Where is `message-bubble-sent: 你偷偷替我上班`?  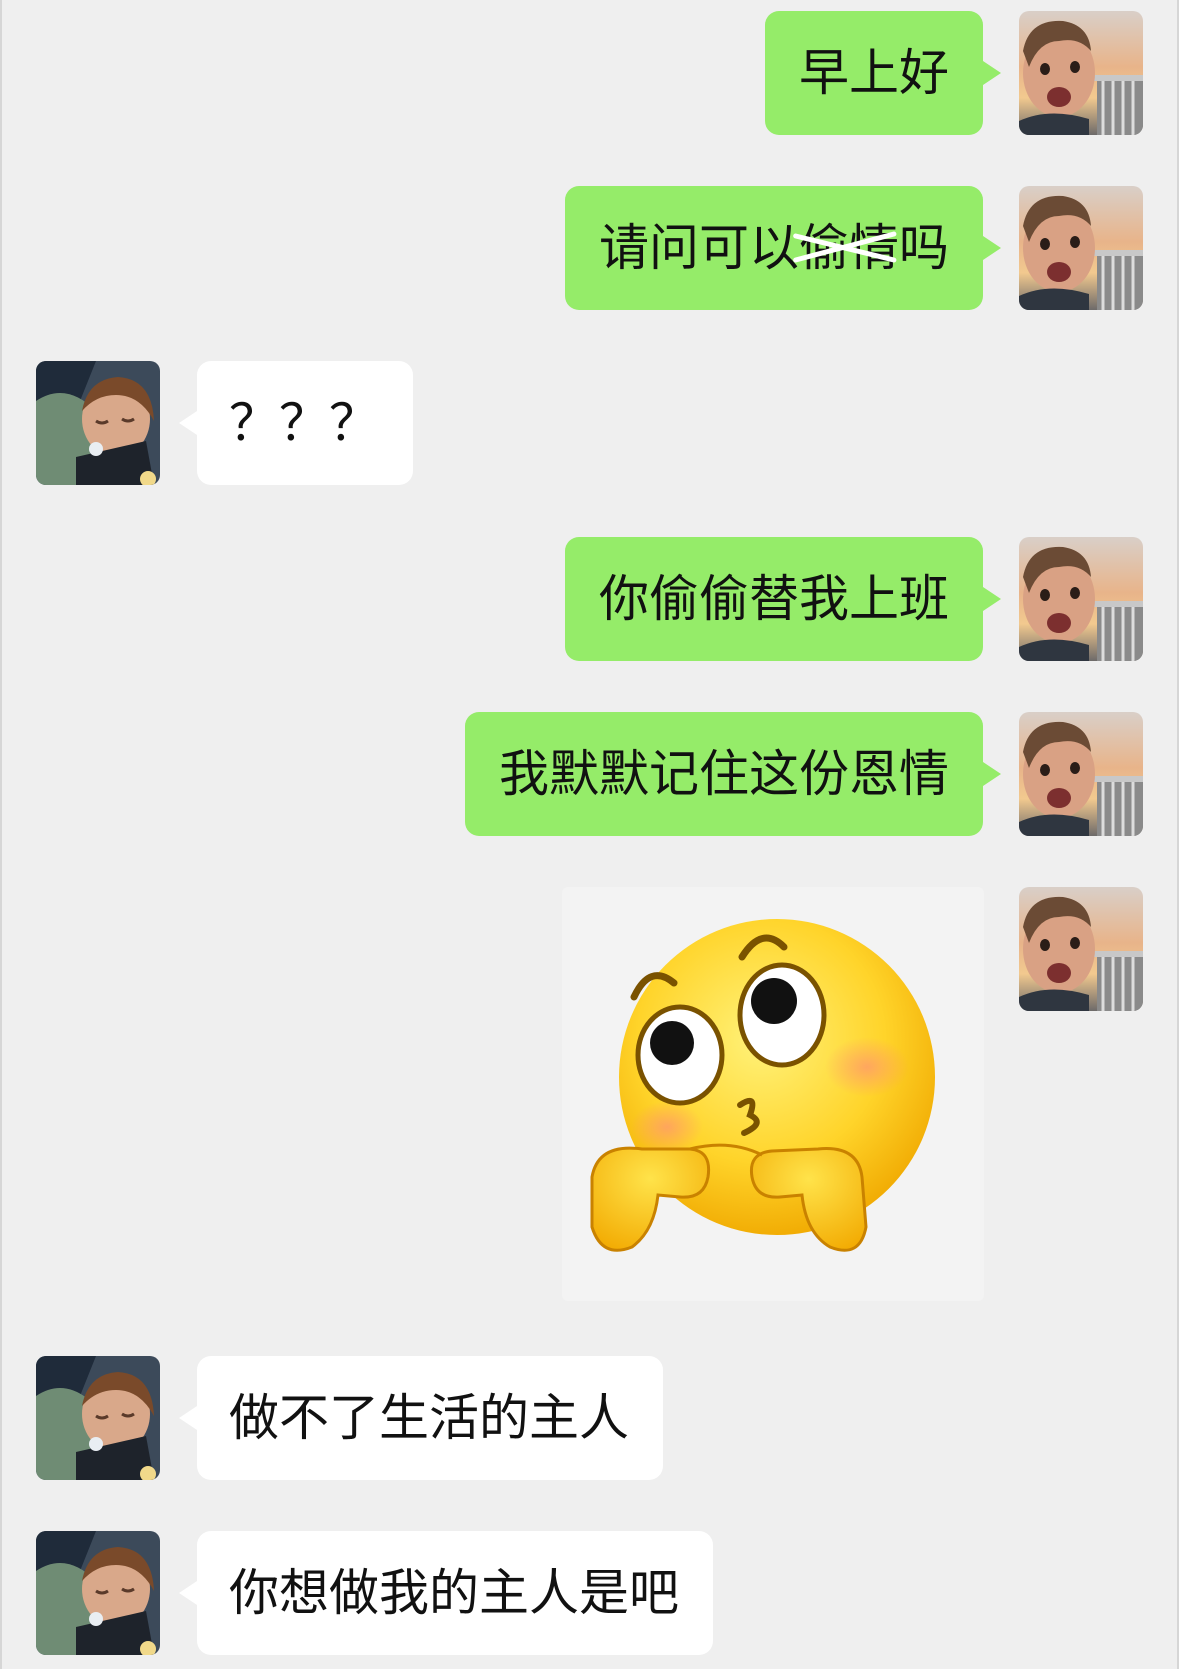
message-bubble-sent: 你偷偷替我上班 is located at coordinates (783, 599).